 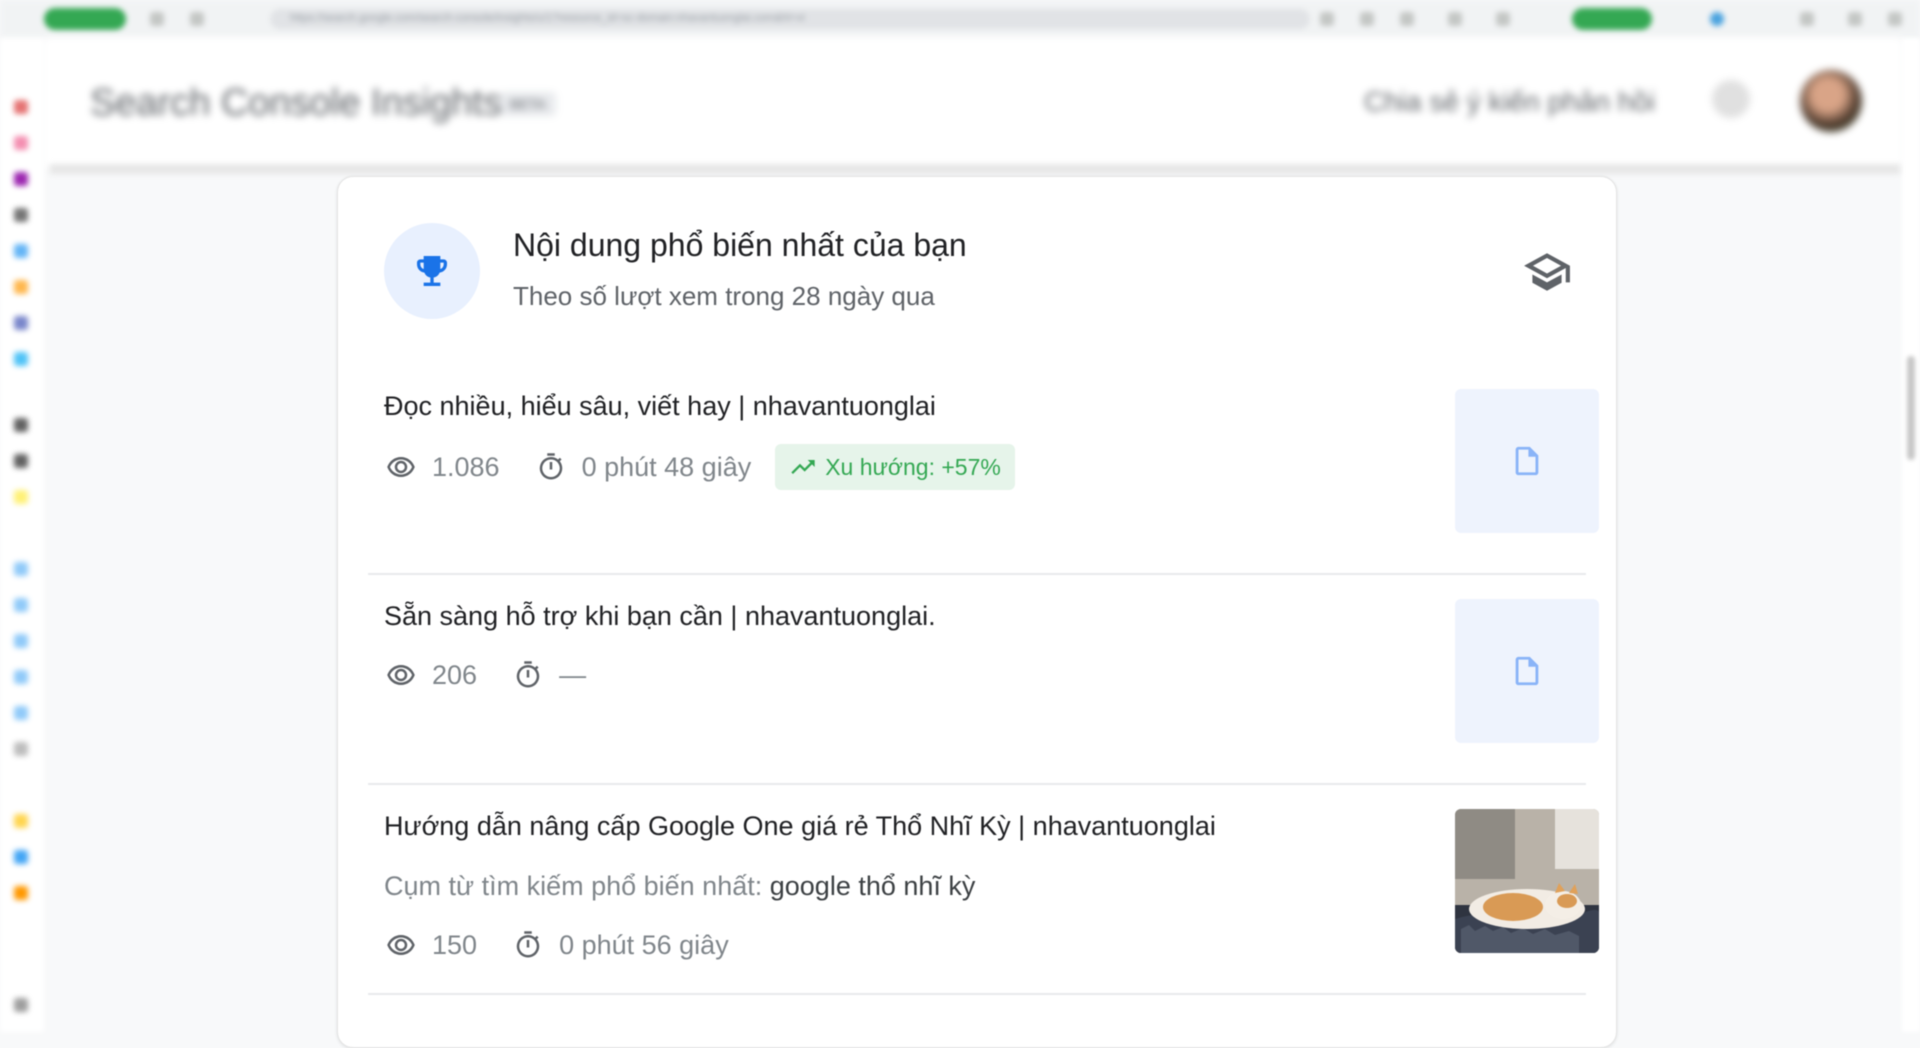 I want to click on trophy-icon, so click(x=432, y=271).